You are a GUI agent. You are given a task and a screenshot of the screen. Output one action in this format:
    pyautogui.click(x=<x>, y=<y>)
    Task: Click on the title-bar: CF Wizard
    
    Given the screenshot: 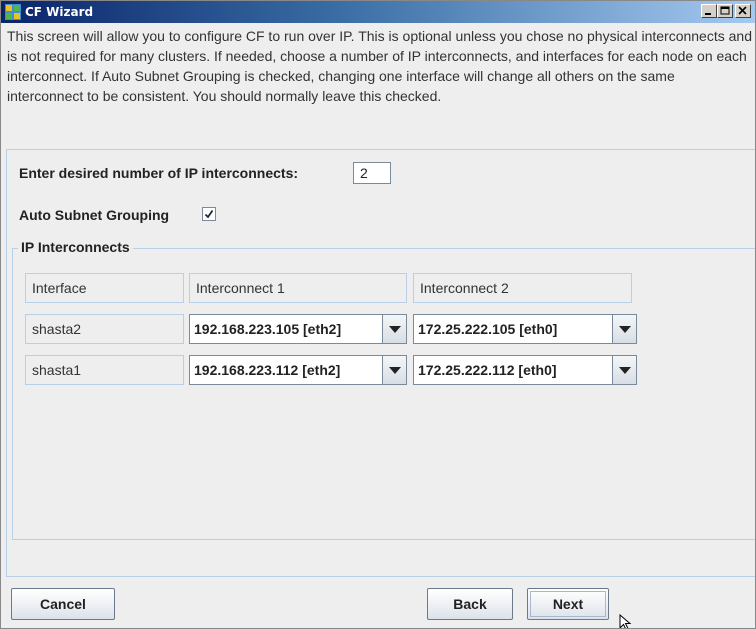 What is the action you would take?
    pyautogui.click(x=378, y=12)
    